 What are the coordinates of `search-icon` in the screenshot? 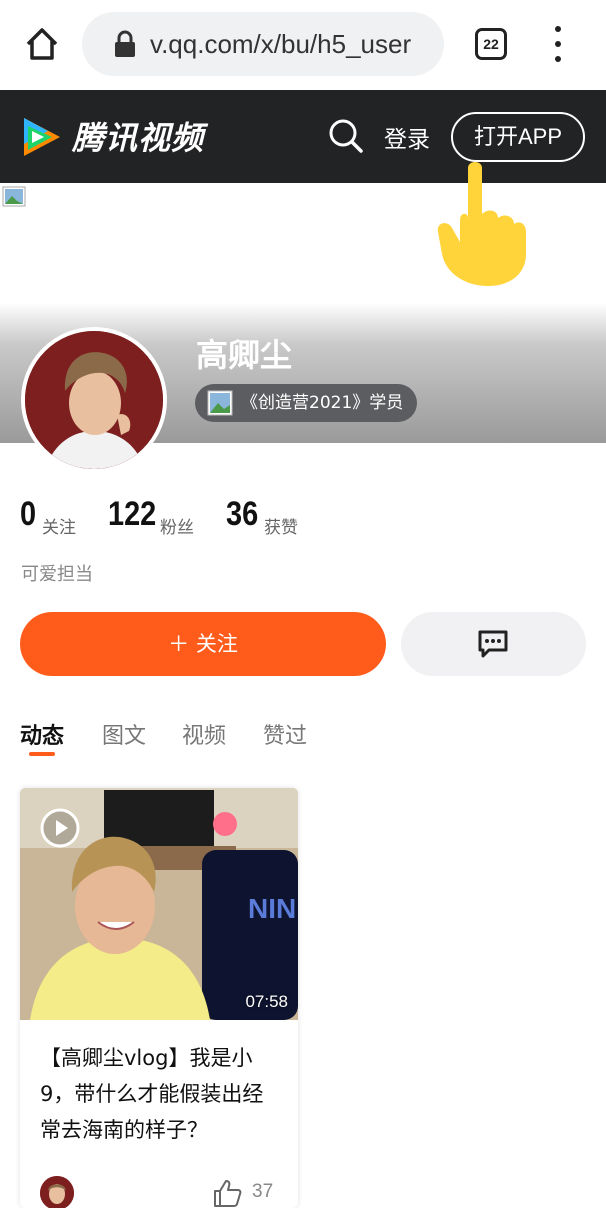 It's located at (346, 136).